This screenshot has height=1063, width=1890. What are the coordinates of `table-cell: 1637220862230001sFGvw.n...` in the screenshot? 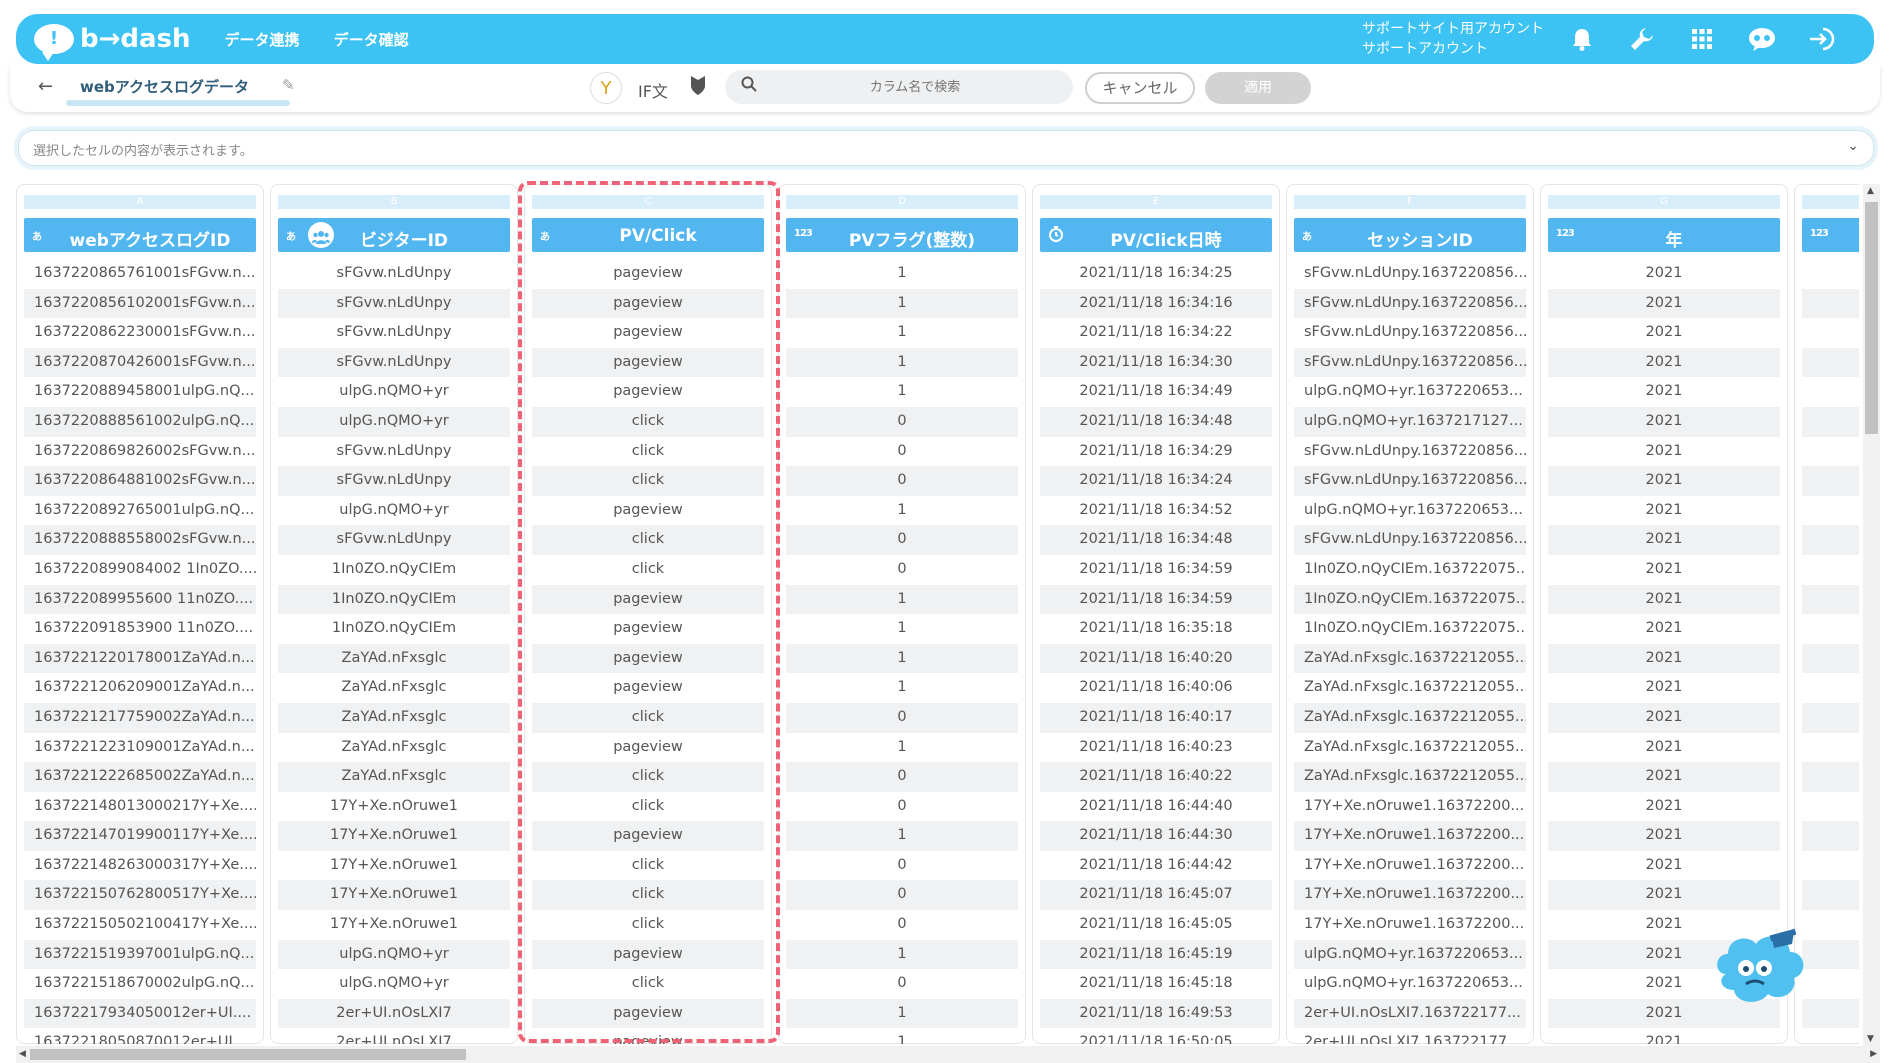 It's located at (140, 333).